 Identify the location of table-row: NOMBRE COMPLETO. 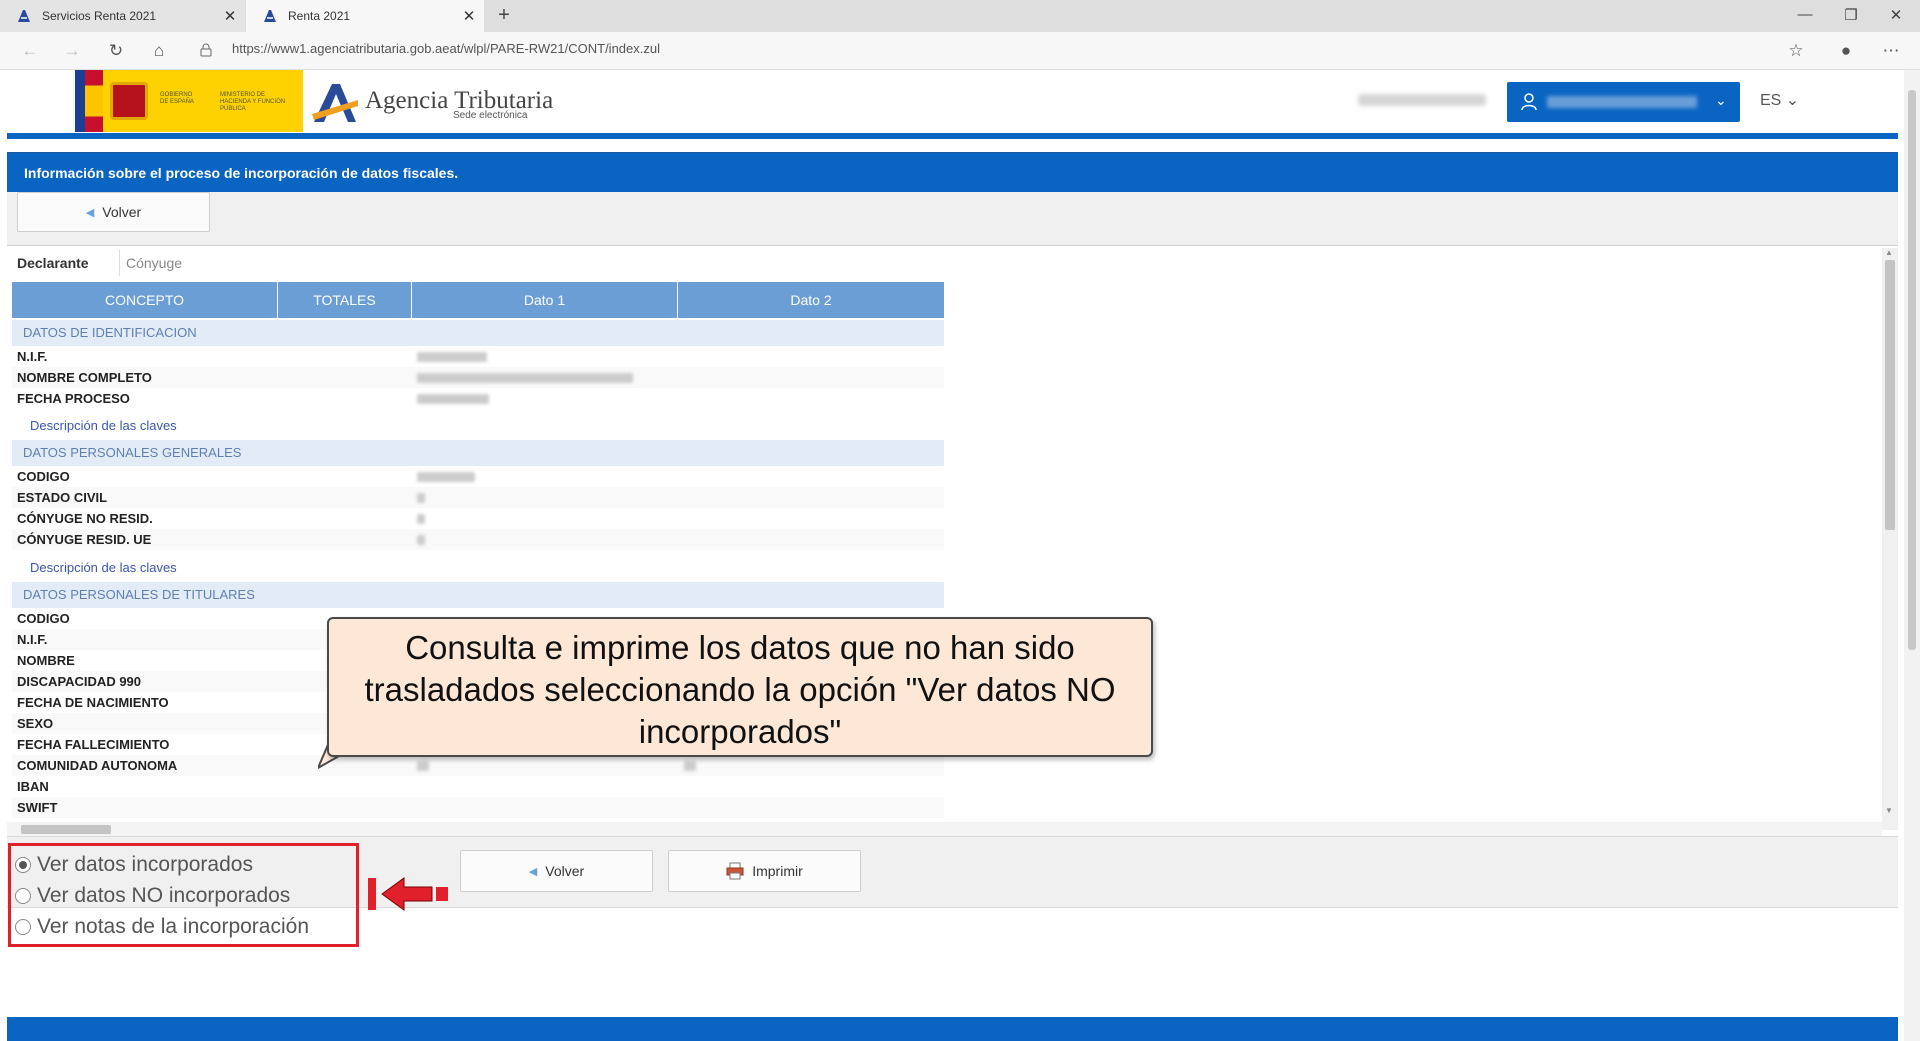
(478, 377).